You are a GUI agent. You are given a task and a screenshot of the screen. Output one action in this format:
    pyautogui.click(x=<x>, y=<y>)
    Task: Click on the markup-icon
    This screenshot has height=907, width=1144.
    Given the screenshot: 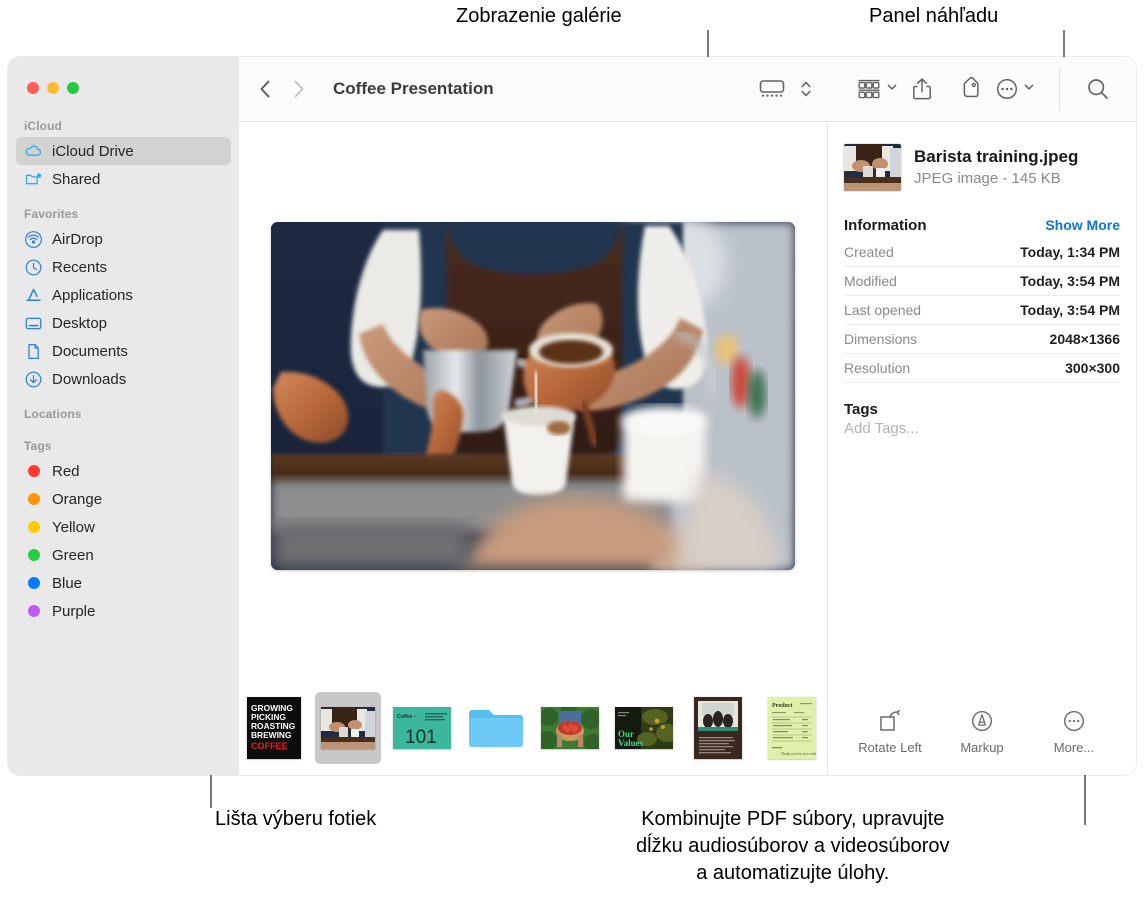 What is the action you would take?
    pyautogui.click(x=982, y=721)
    